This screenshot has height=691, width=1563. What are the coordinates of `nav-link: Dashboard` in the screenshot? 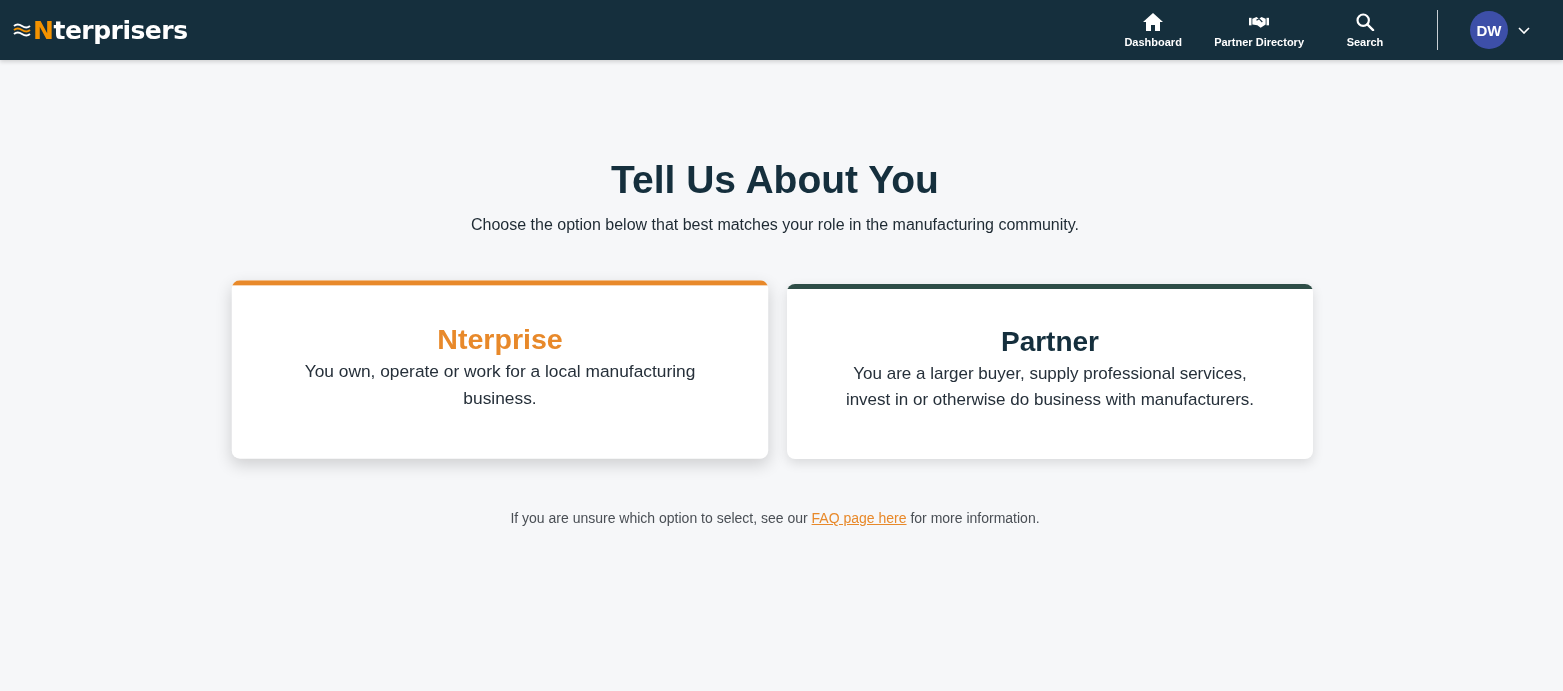 It's located at (1153, 30).